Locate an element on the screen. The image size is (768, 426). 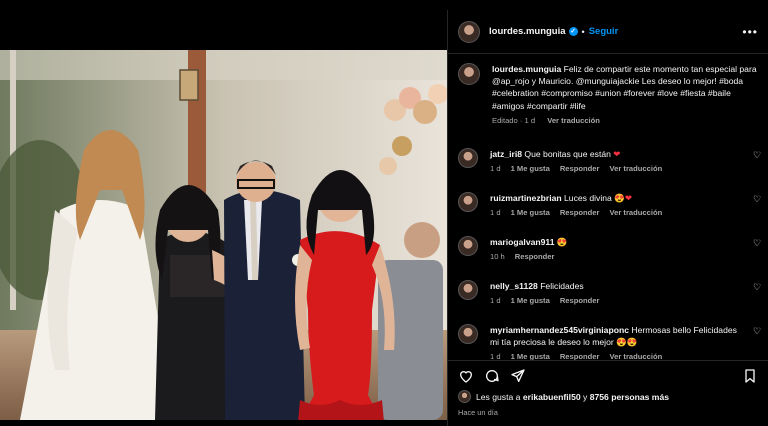
comment-body: Que bonitas que están is located at coordinates (567, 154).